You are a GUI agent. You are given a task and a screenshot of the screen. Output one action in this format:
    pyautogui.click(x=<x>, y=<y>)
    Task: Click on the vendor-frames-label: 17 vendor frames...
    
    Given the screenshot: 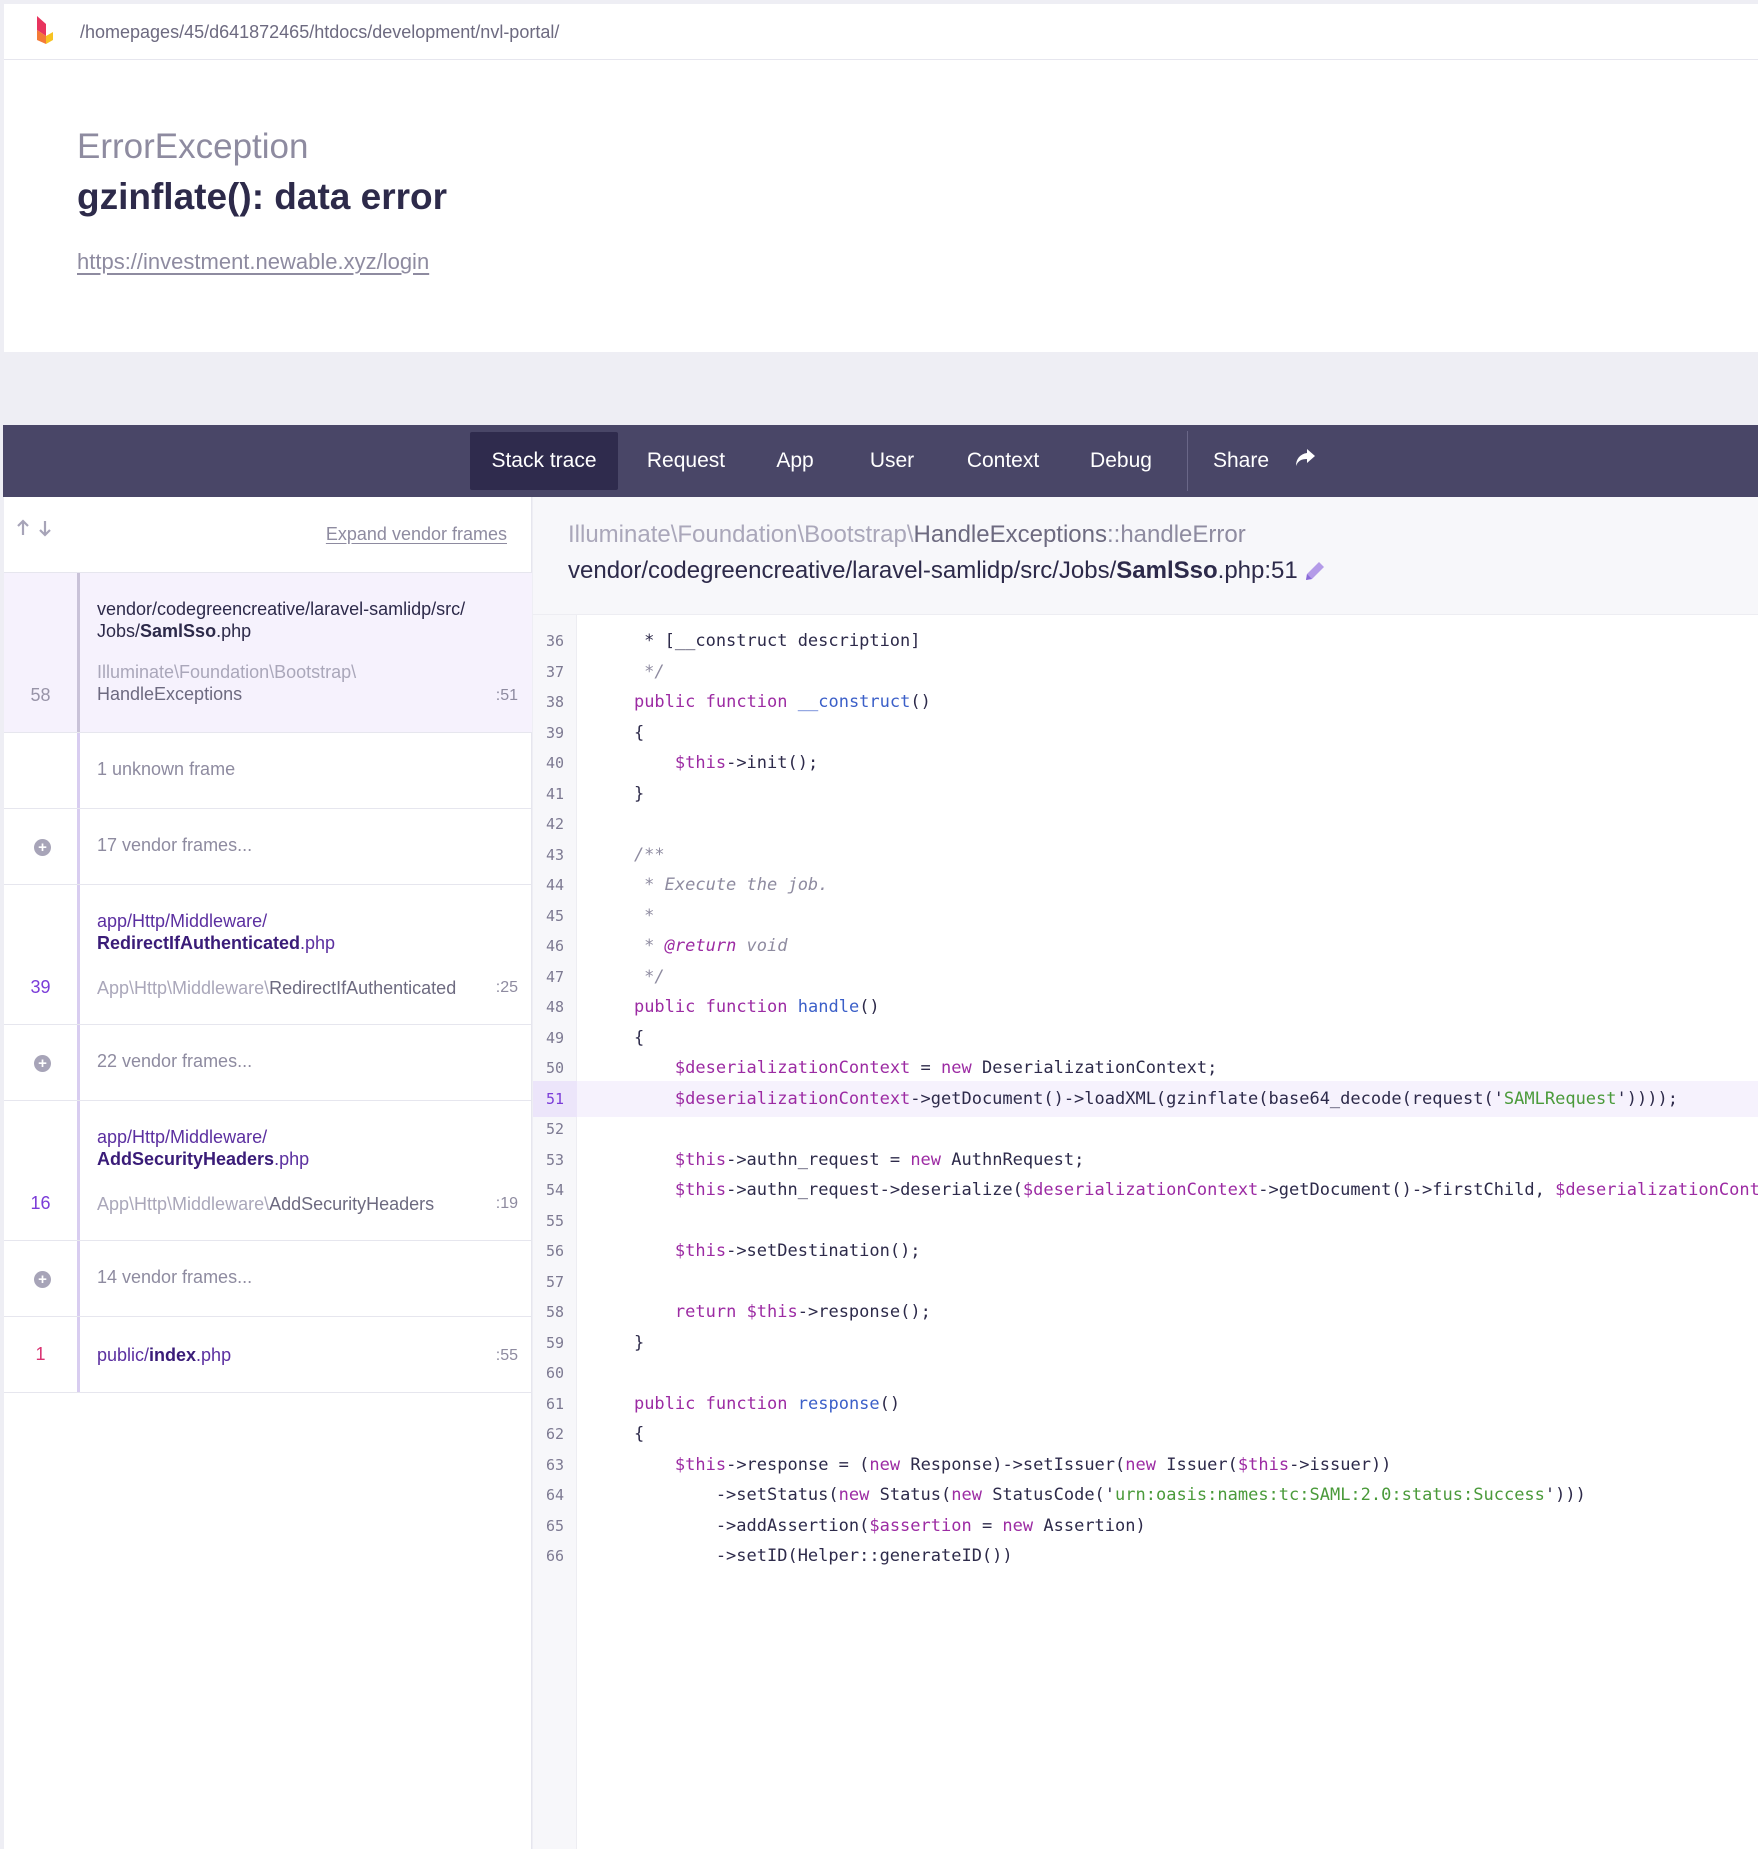 What is the action you would take?
    pyautogui.click(x=175, y=845)
    